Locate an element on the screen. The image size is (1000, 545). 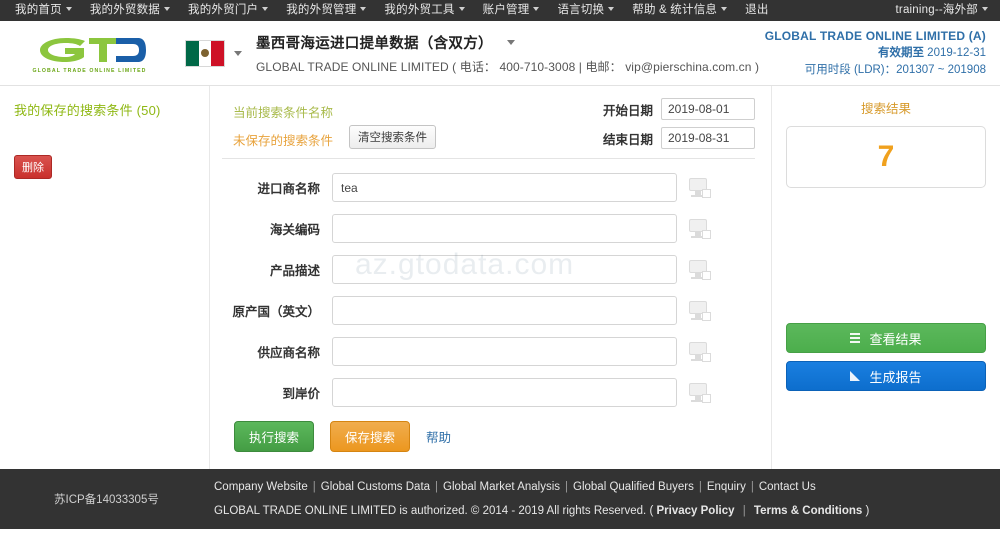
footer-link-3: Global Qualified Buyers is located at coordinates (633, 487).